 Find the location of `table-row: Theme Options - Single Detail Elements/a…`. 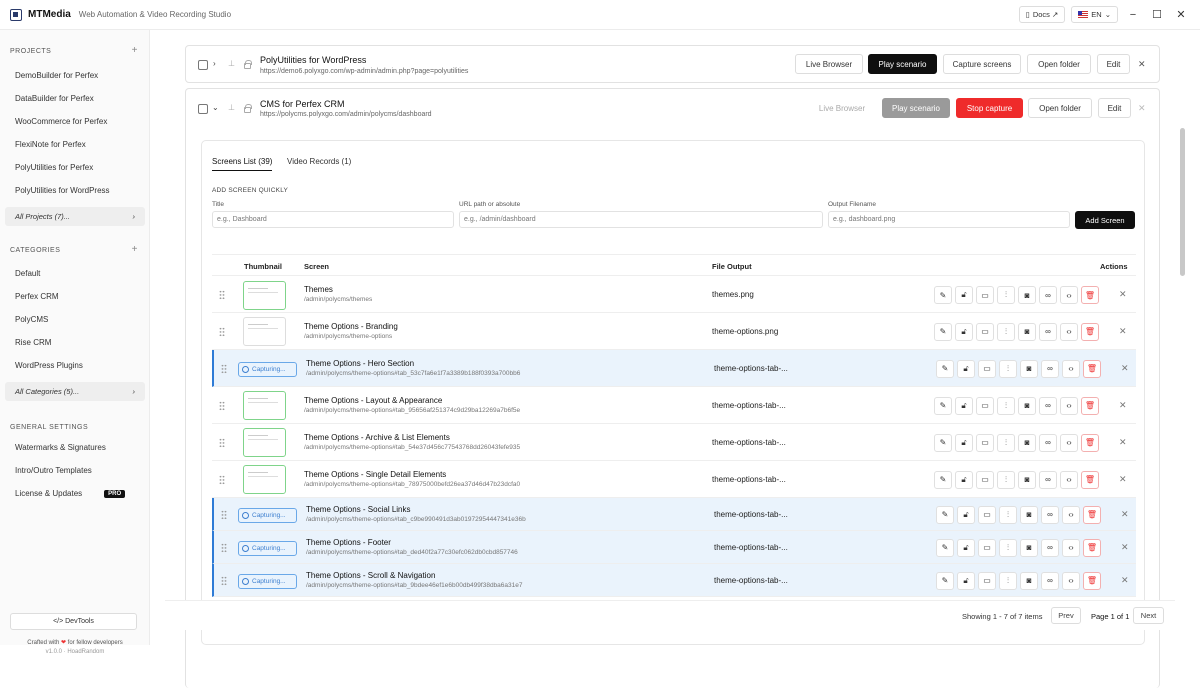

table-row: Theme Options - Single Detail Elements/a… is located at coordinates (674, 479).